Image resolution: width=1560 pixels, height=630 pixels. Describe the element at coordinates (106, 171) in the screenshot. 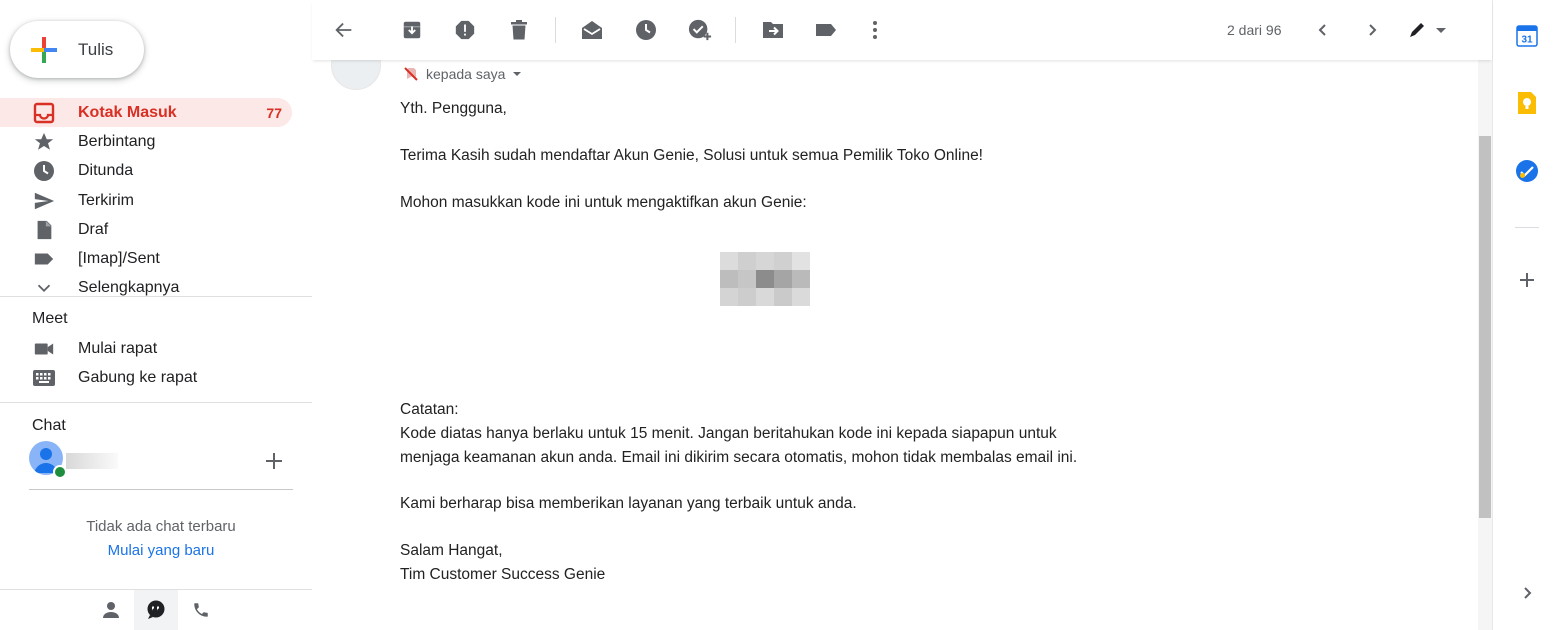

I see `sidebar-item-label: Ditunda` at that location.